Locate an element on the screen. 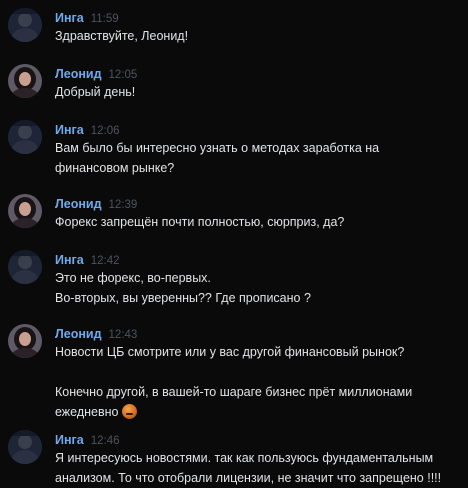  message-body: Инга 11:59 Здравствуйте, Леонид! is located at coordinates (259, 28).